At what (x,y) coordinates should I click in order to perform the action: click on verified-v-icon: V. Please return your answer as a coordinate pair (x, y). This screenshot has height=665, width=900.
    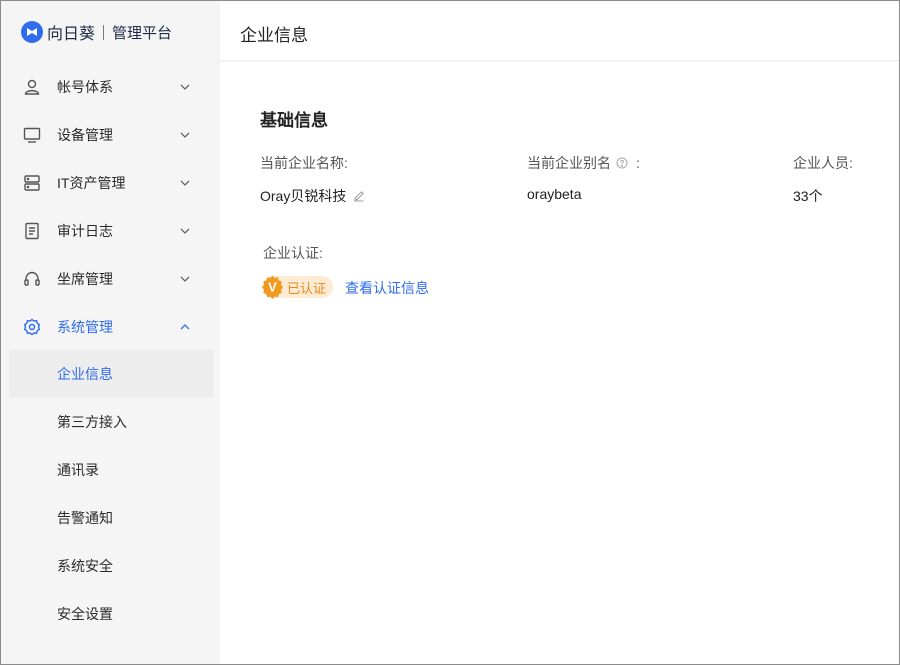
    Looking at the image, I should click on (272, 287).